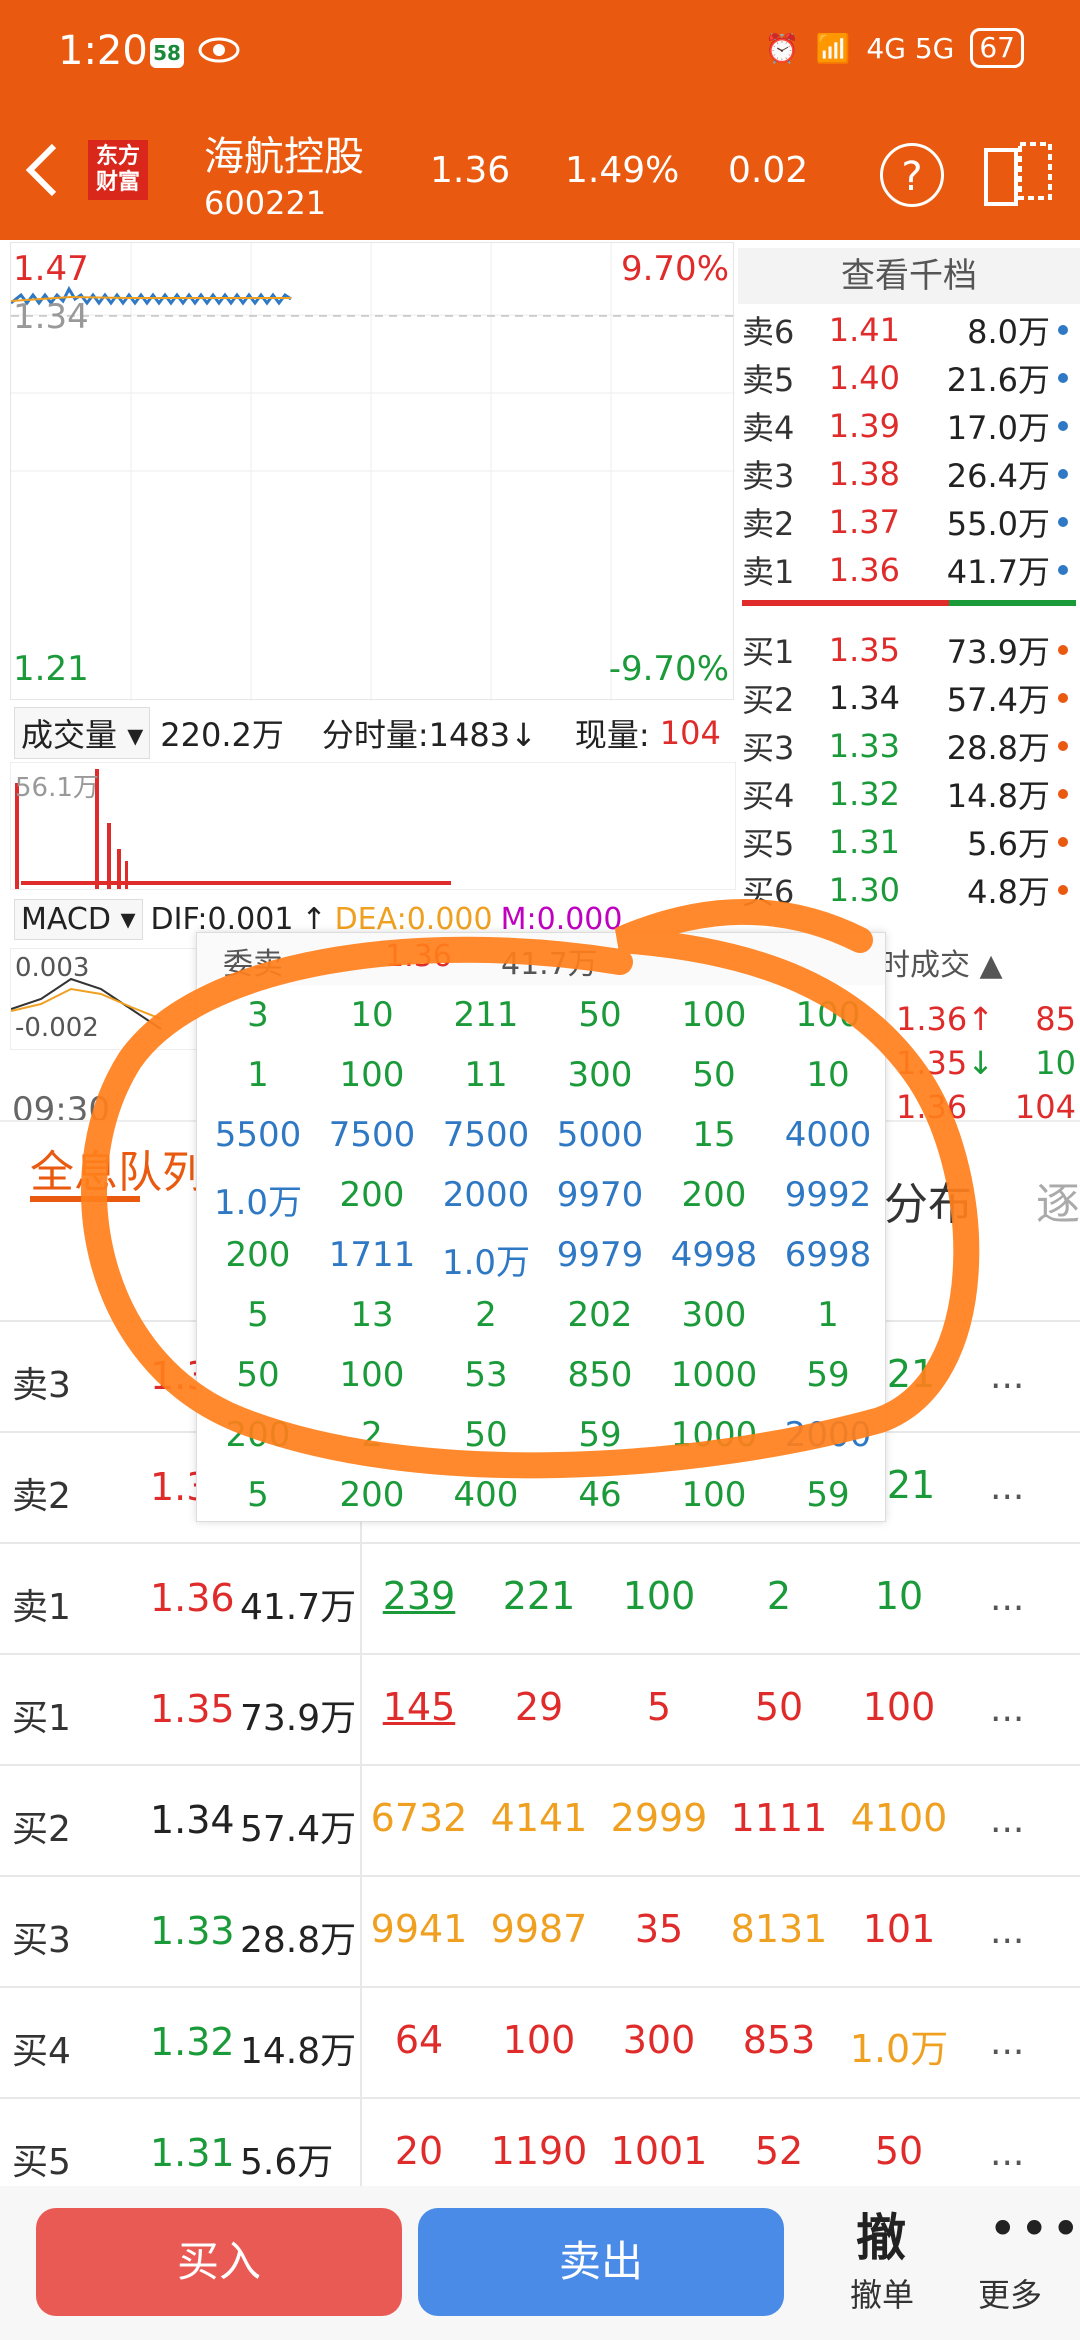 The width and height of the screenshot is (1080, 2340). Describe the element at coordinates (419, 2040) in the screenshot. I see `queue-order-cell: 64` at that location.